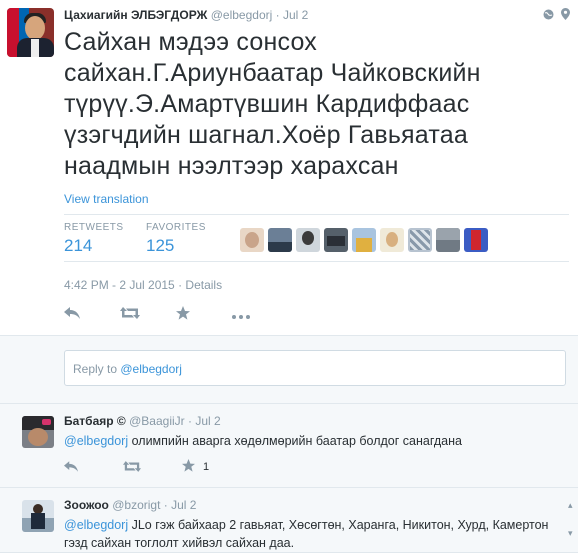 The width and height of the screenshot is (578, 553). What do you see at coordinates (203, 285) in the screenshot?
I see `details-link: Details` at bounding box center [203, 285].